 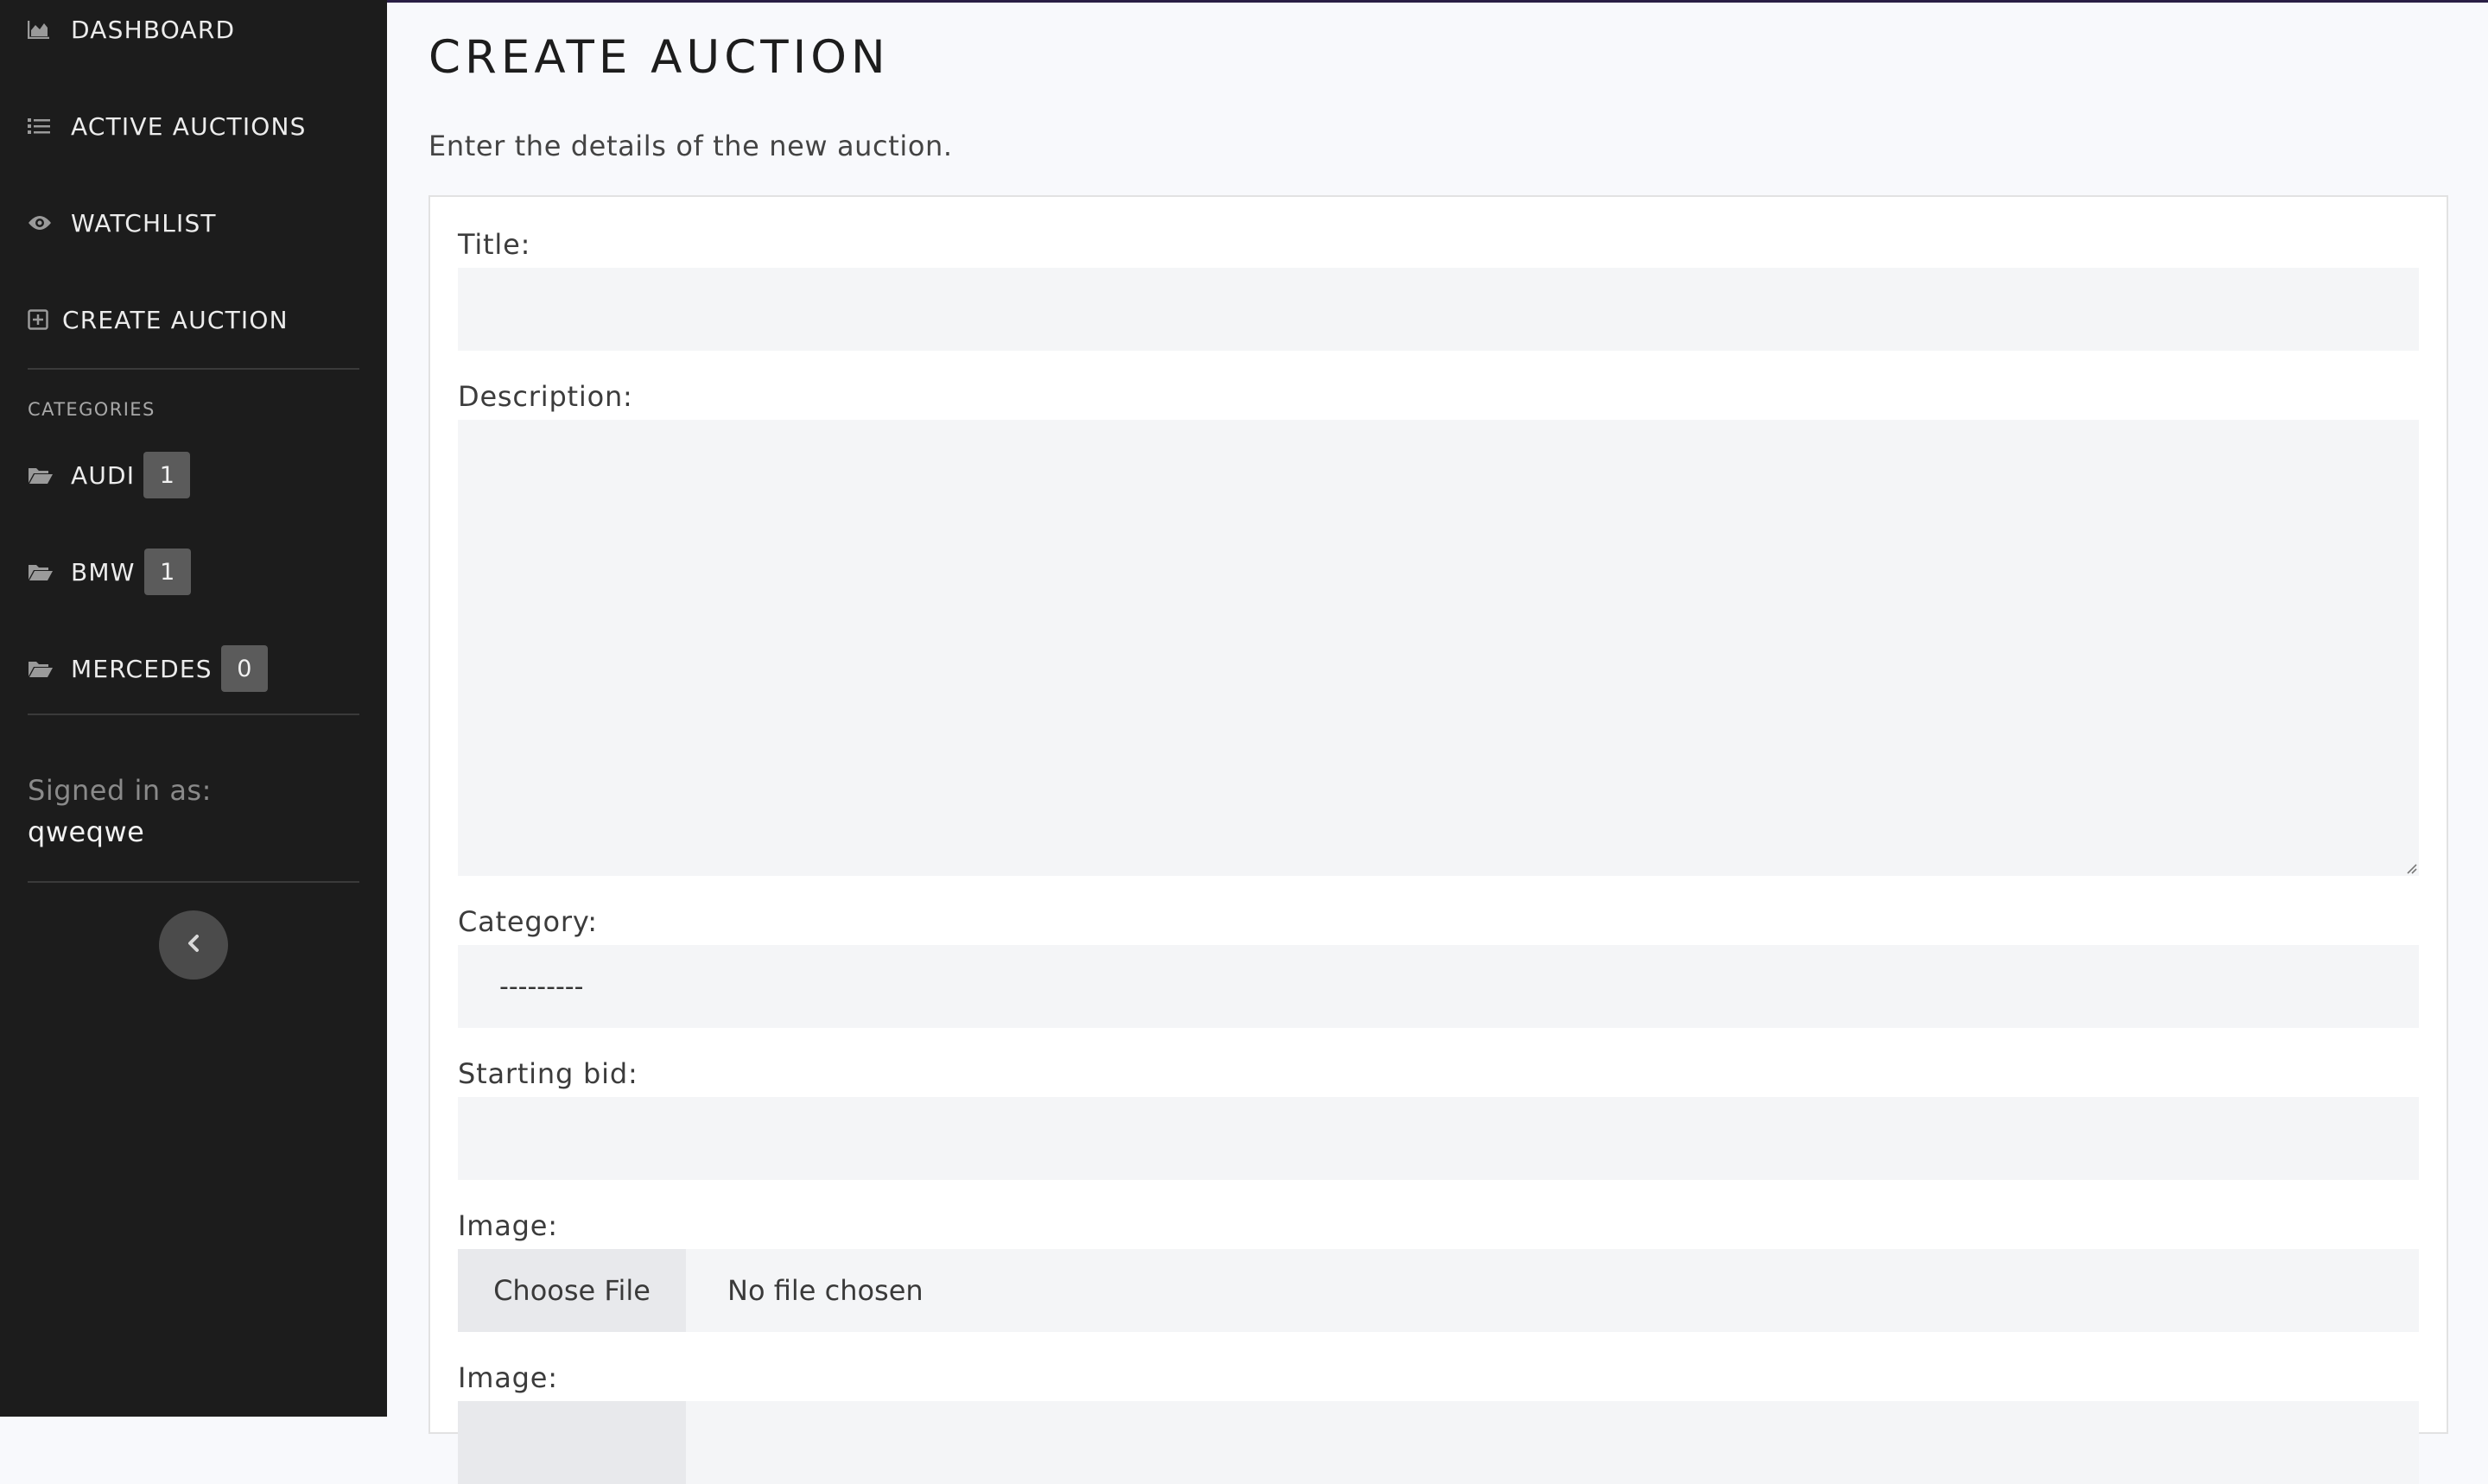 What do you see at coordinates (825, 1290) in the screenshot?
I see `file-status-text: No file chosen` at bounding box center [825, 1290].